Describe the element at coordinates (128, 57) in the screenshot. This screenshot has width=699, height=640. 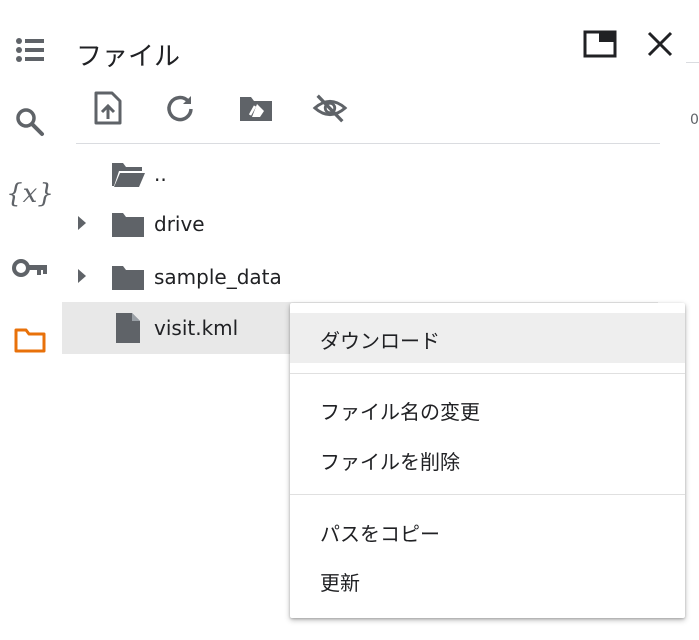
I see `panel-title: ファイル` at that location.